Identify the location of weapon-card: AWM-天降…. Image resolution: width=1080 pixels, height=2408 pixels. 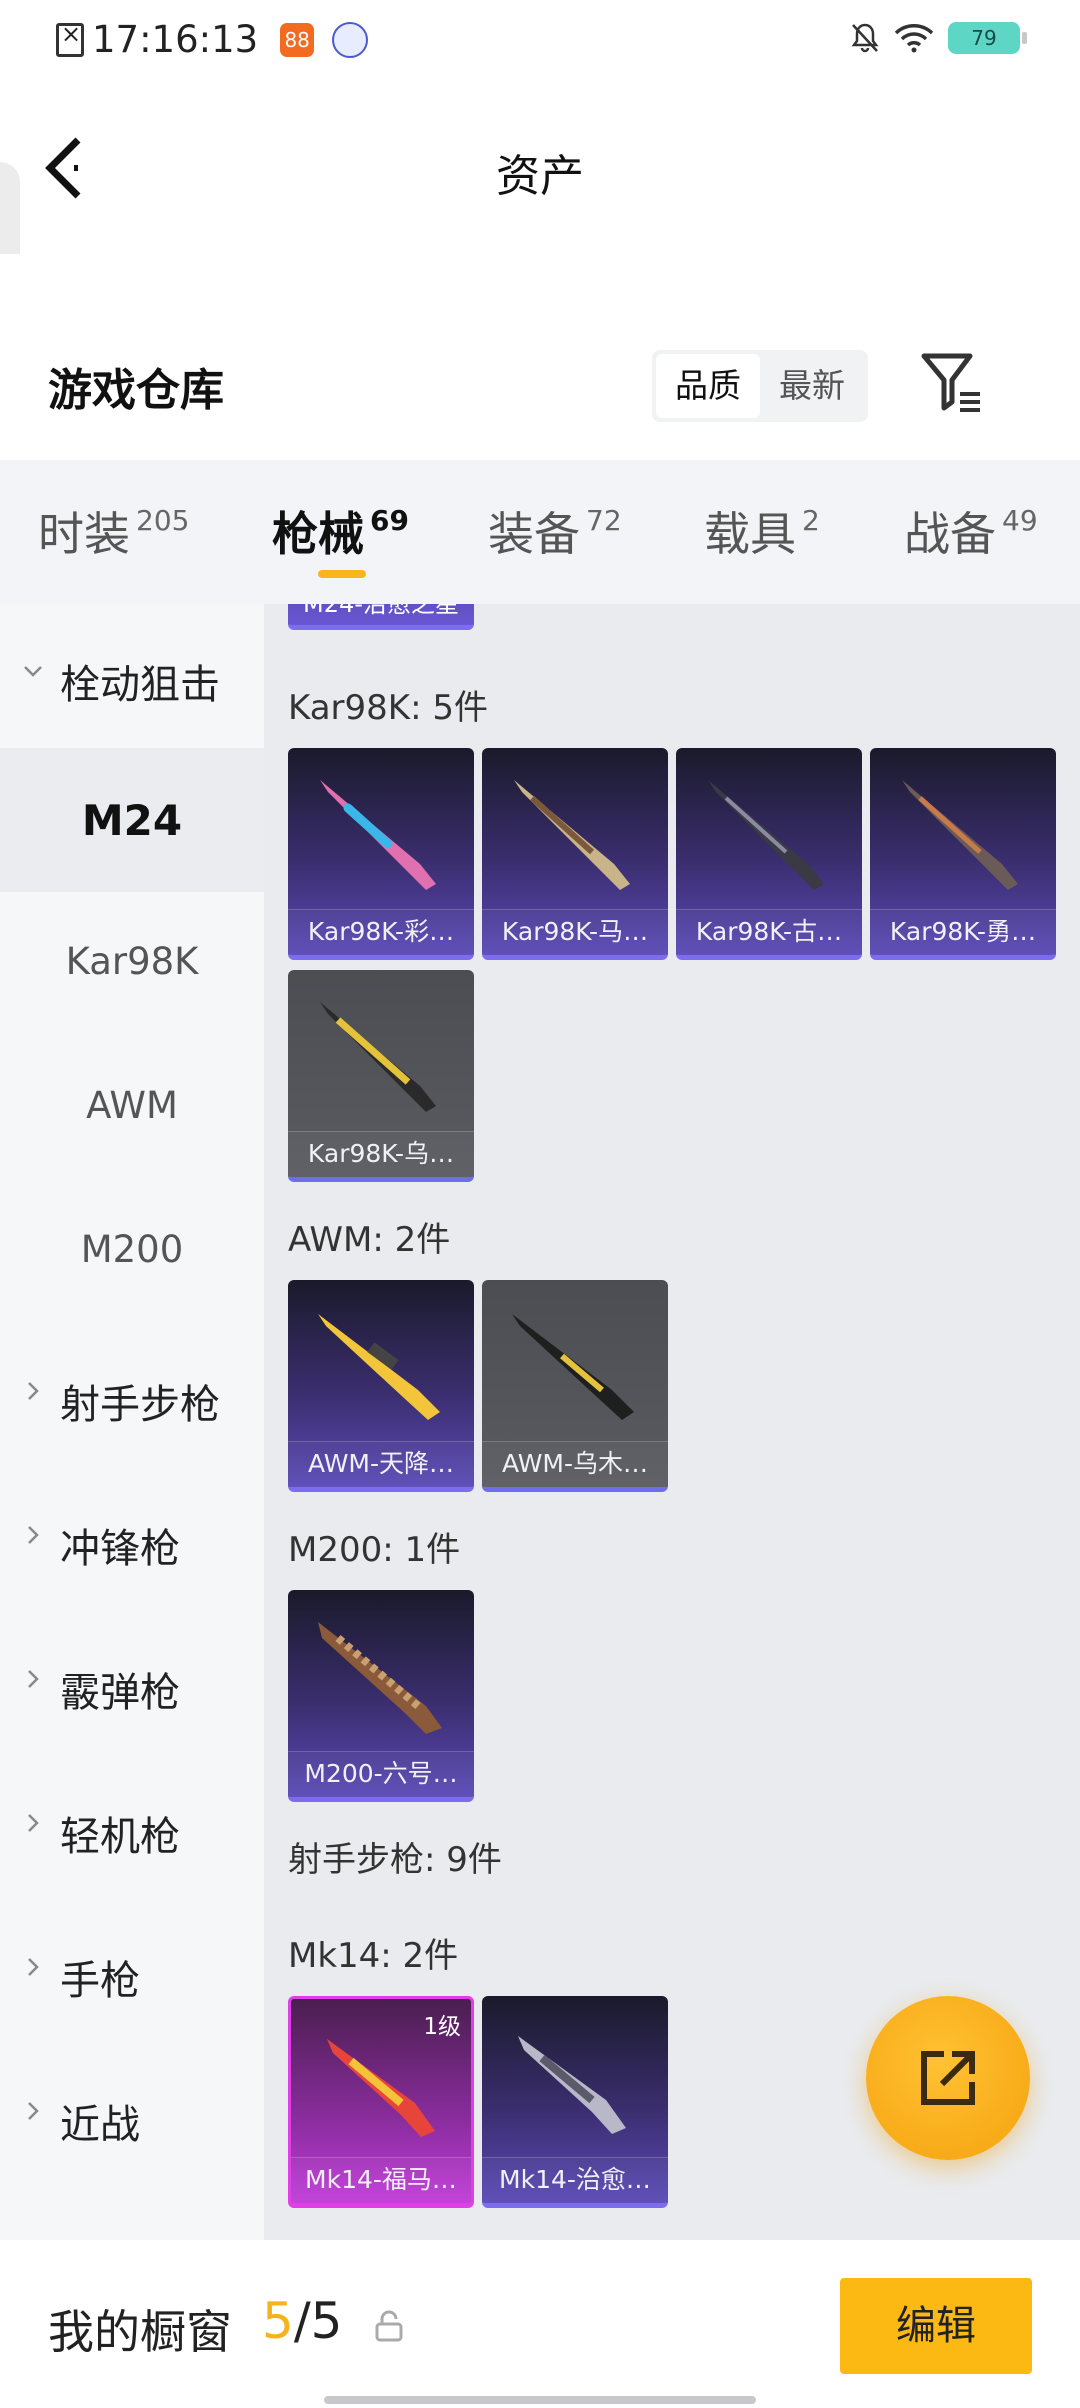
(381, 1386).